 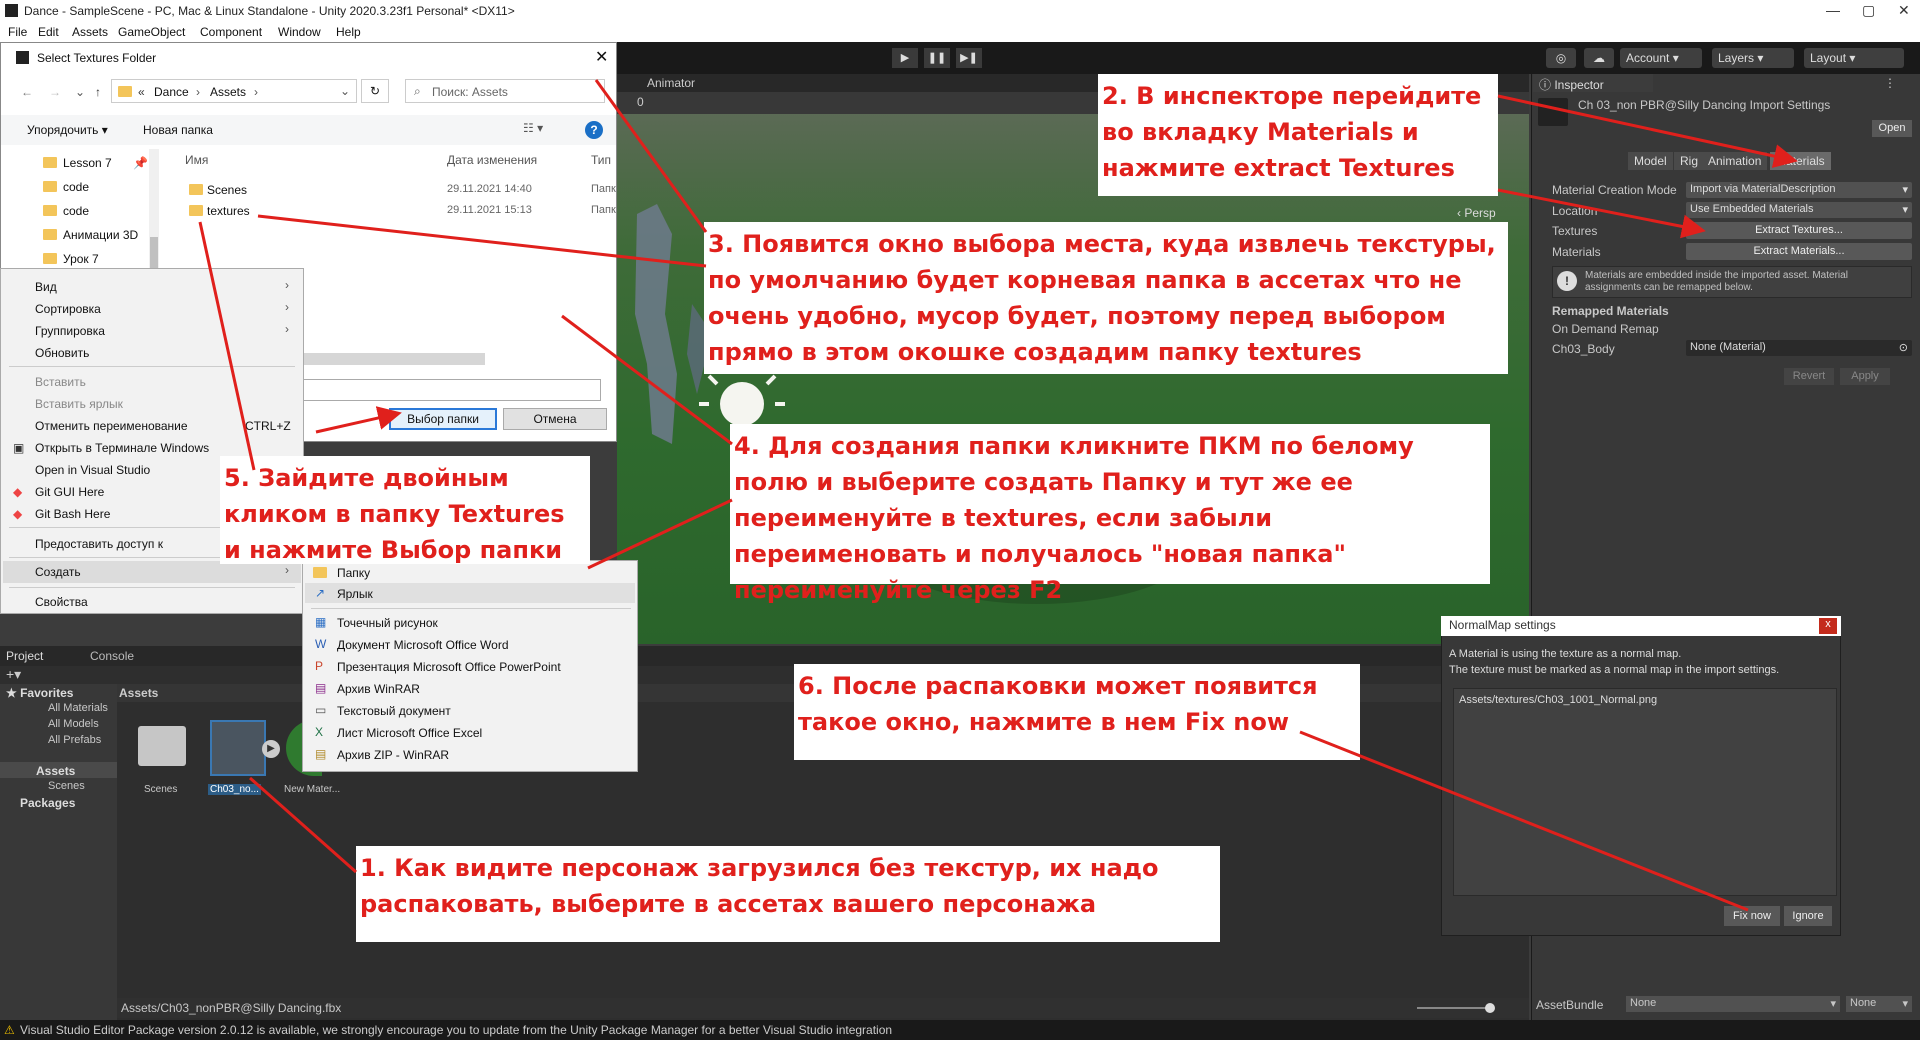 What do you see at coordinates (303, 825) in the screenshot?
I see `arrow-to-character-asset` at bounding box center [303, 825].